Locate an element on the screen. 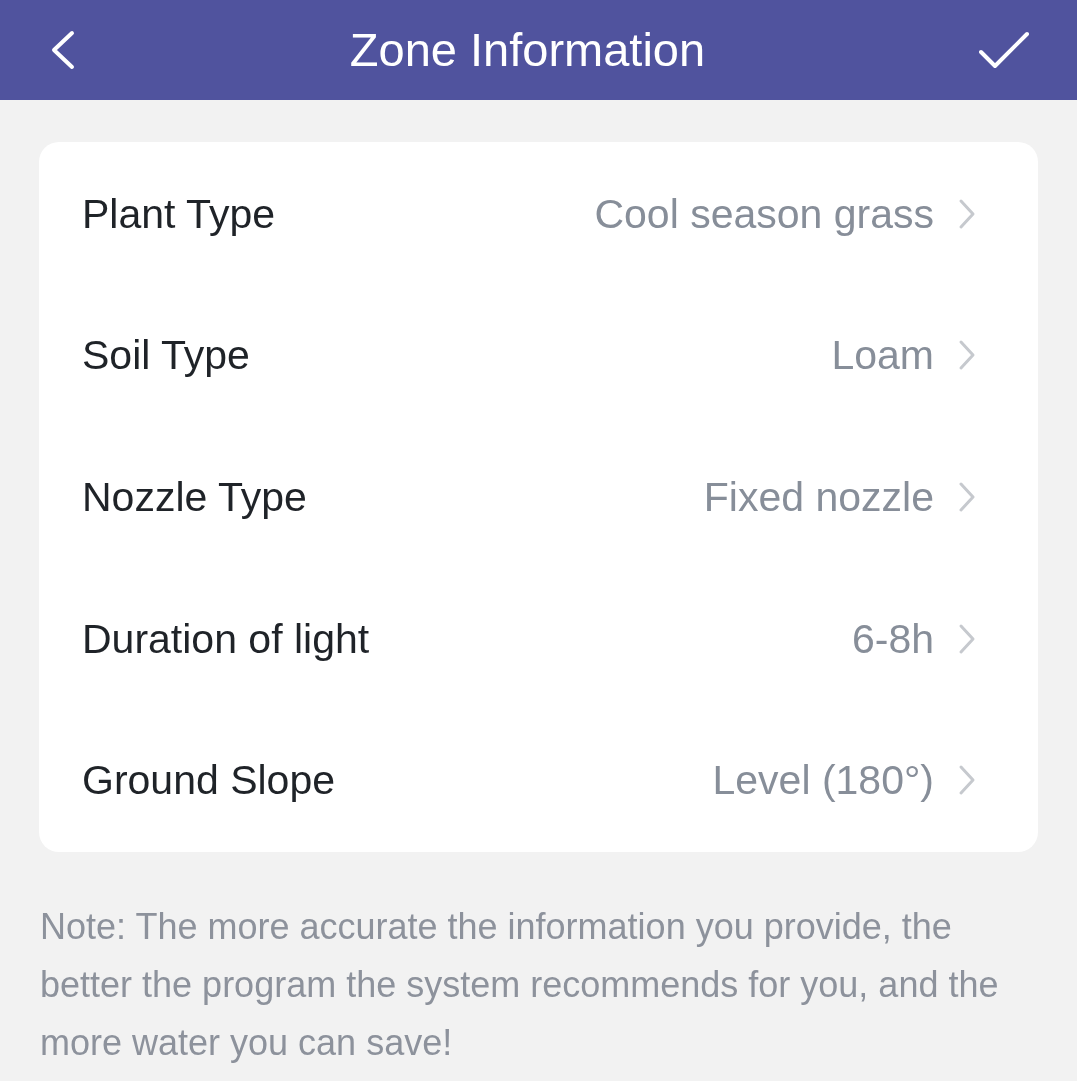 This screenshot has height=1081, width=1077. settings-row: Soil Type Loam is located at coordinates (538, 355).